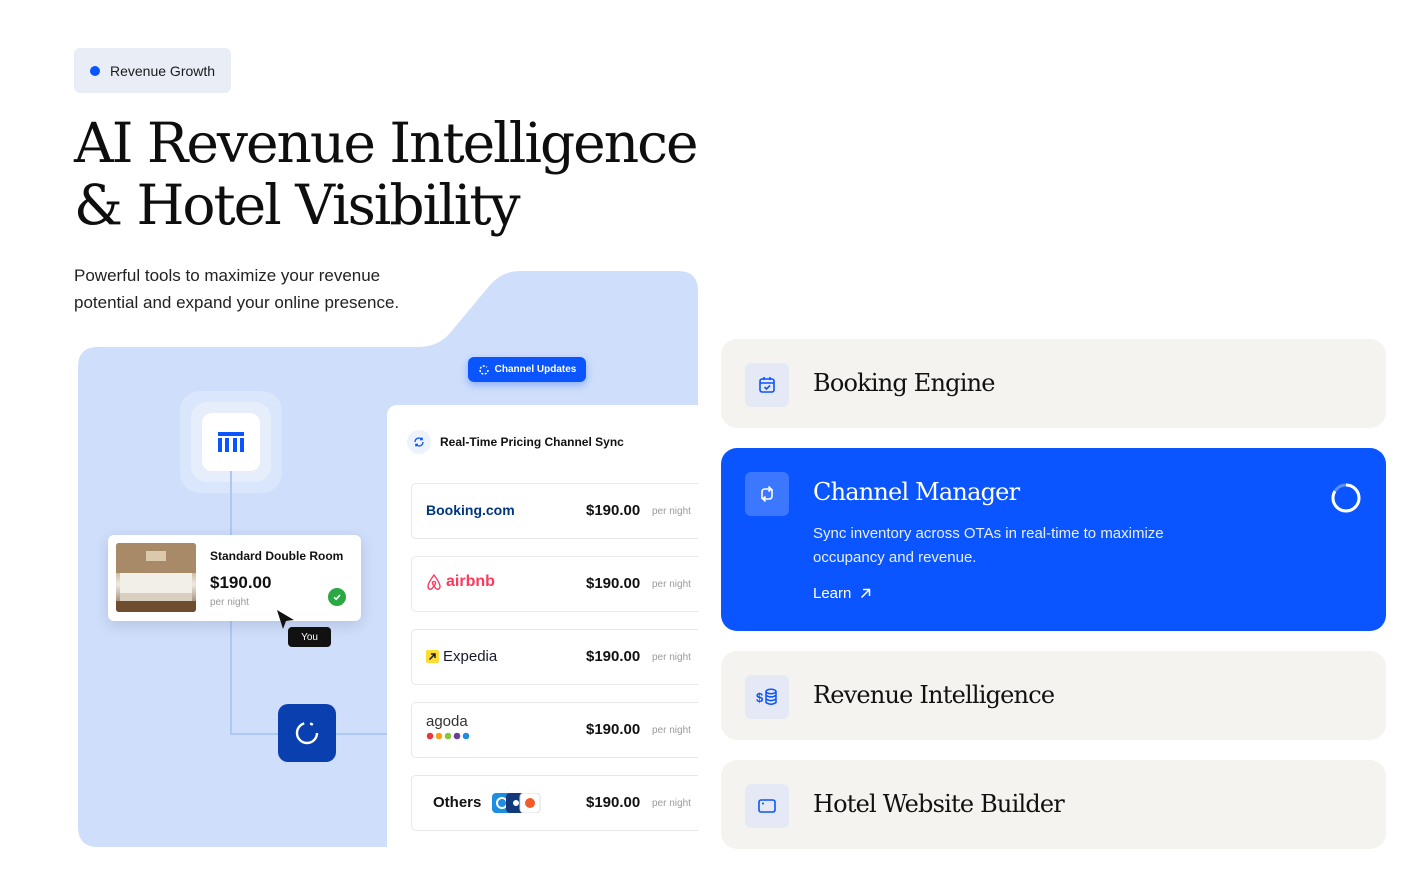 This screenshot has height=893, width=1424. Describe the element at coordinates (156, 577) in the screenshot. I see `room-photo` at that location.